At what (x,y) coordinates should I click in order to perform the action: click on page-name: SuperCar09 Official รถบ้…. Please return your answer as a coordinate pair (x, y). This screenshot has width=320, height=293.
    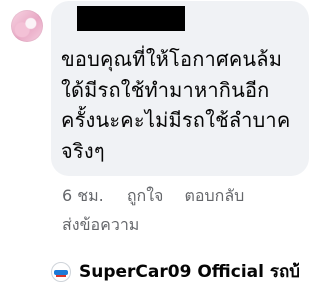
    Looking at the image, I should click on (189, 271).